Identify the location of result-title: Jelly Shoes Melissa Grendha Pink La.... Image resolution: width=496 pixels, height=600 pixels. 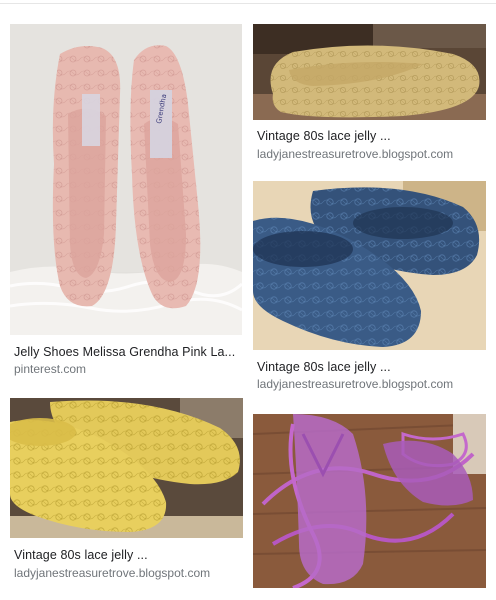
(128, 352).